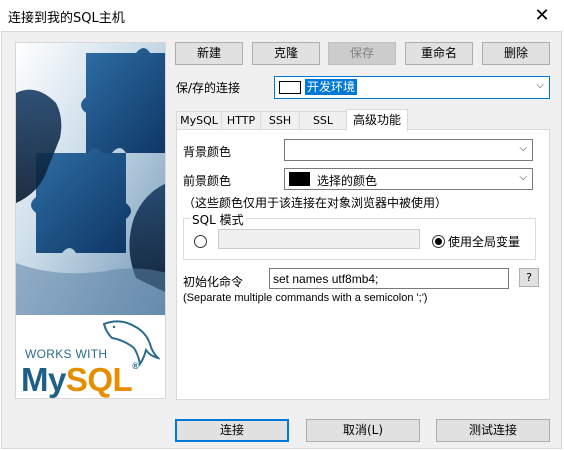 The height and width of the screenshot is (450, 564). What do you see at coordinates (299, 179) in the screenshot?
I see `fg-color-swatch` at bounding box center [299, 179].